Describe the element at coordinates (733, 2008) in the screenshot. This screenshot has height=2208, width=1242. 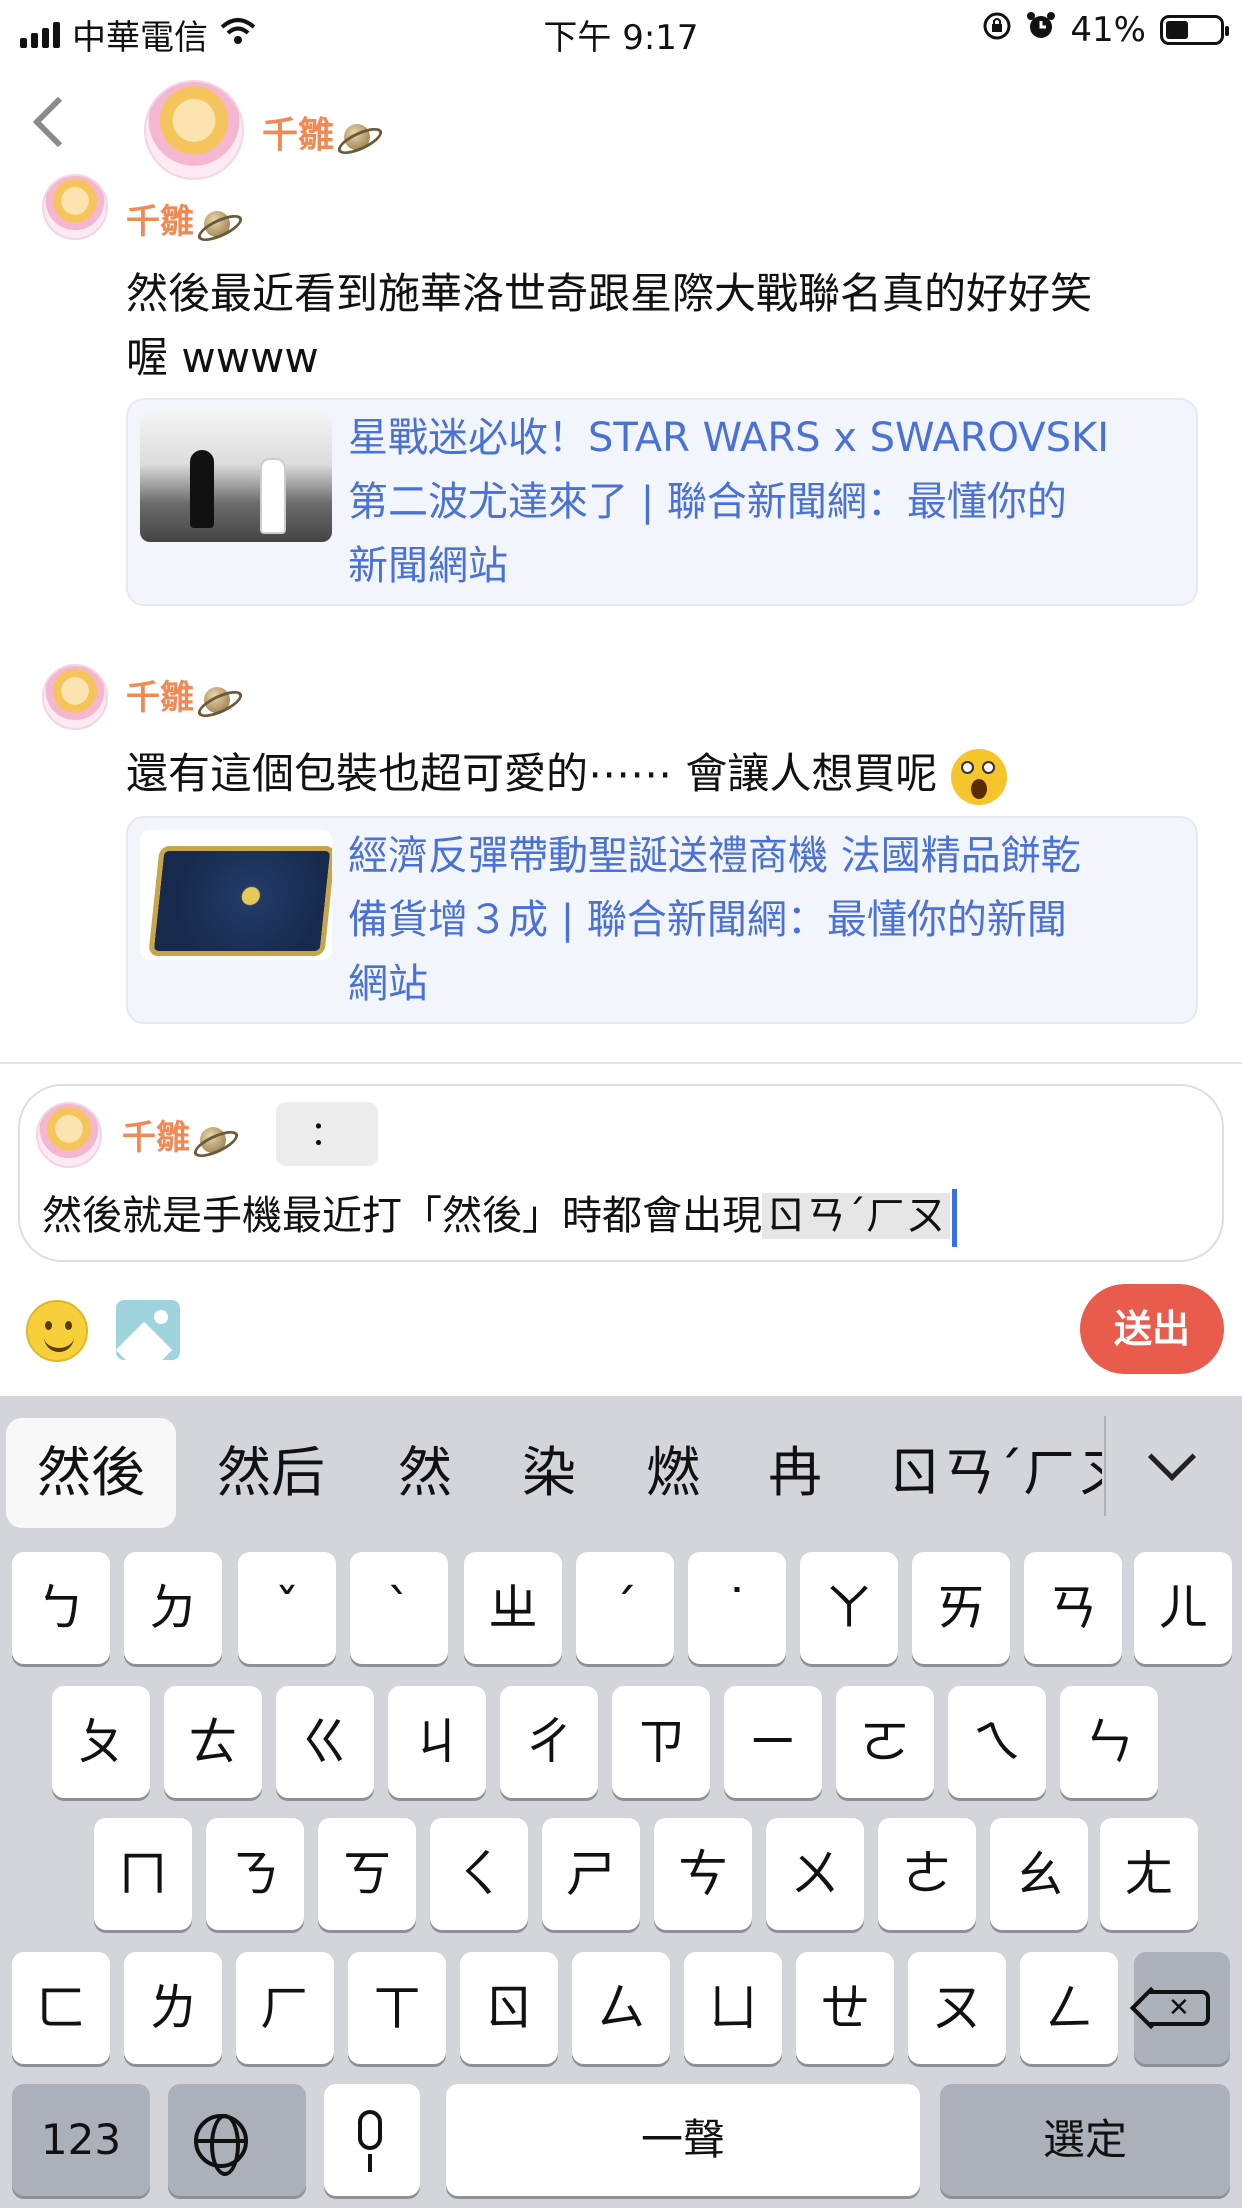
I see `key: ㄩ` at that location.